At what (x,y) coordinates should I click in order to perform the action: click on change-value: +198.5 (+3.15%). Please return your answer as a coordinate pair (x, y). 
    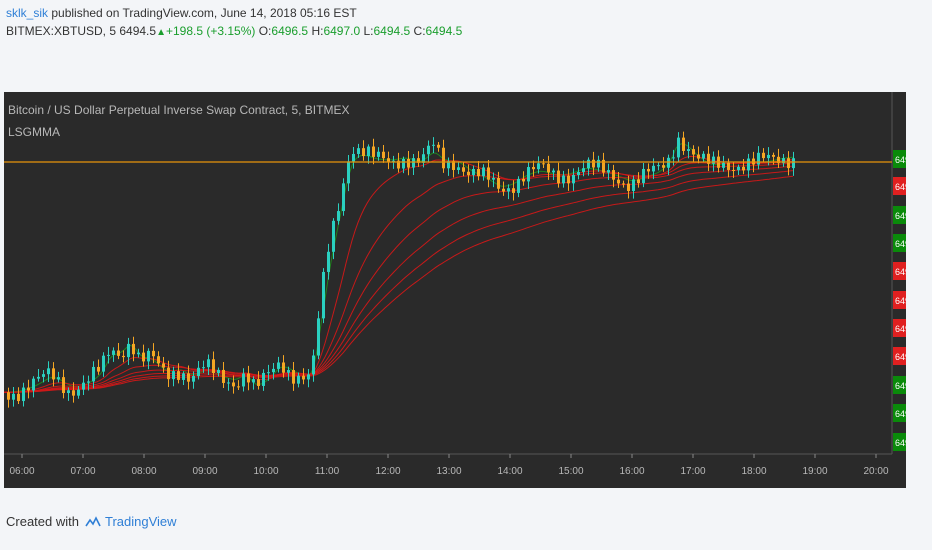
    Looking at the image, I should click on (210, 31).